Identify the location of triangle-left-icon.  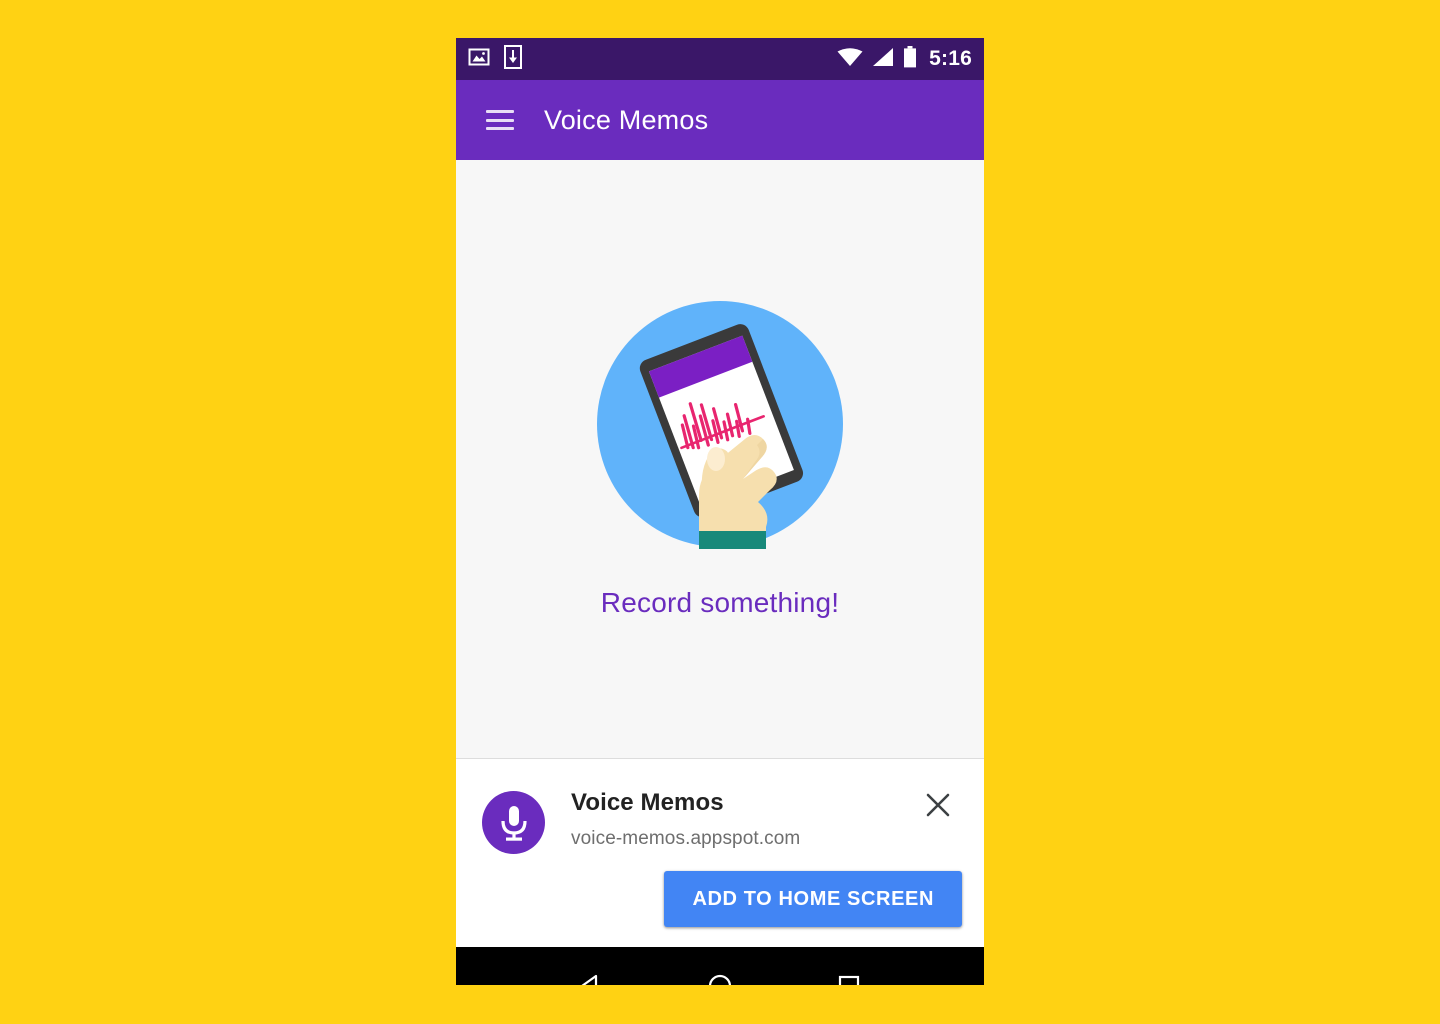
(589, 979).